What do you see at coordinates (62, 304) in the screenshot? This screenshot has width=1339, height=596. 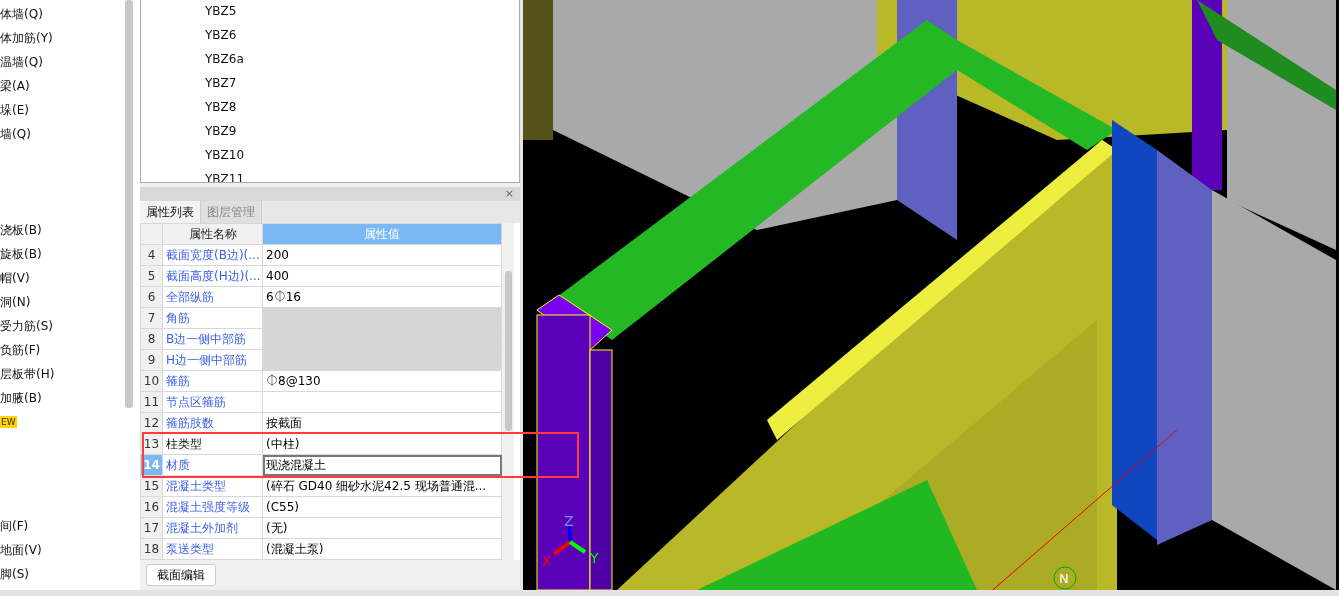 I see `sidebar-item: 洞(N)` at bounding box center [62, 304].